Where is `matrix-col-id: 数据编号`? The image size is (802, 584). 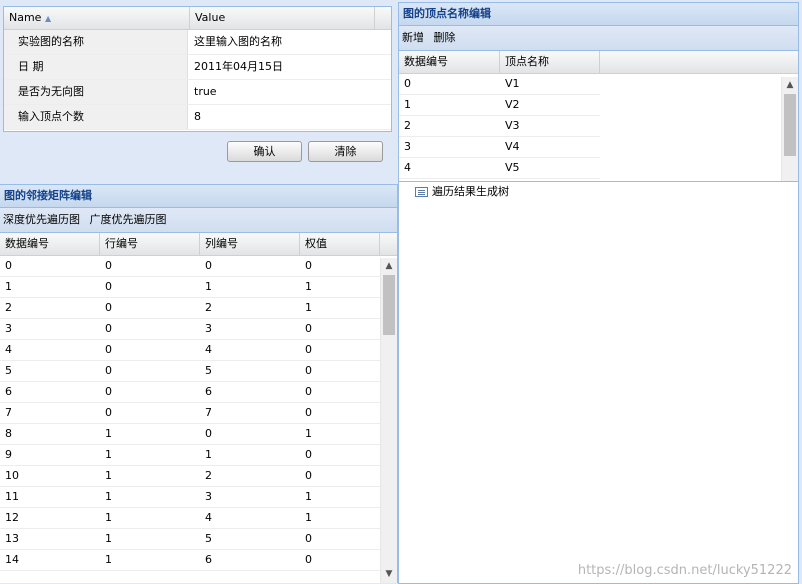 matrix-col-id: 数据编号 is located at coordinates (50, 244).